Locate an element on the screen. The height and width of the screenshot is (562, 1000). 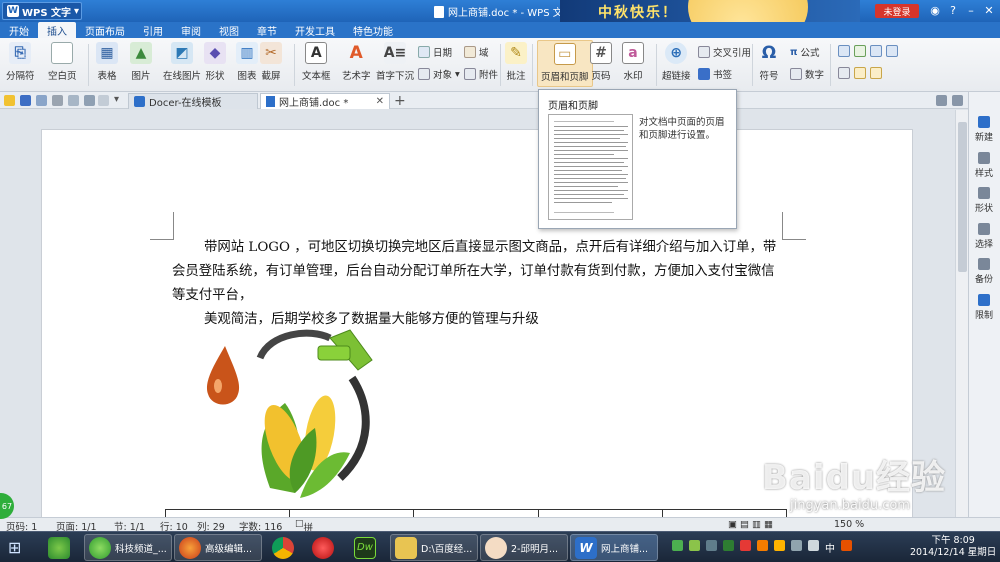
close-icon: ✕ is located at coordinates (989, 10).